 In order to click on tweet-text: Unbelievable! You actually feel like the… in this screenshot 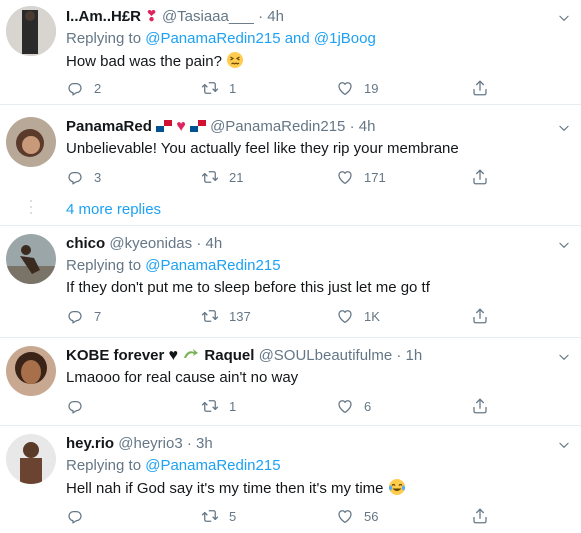, I will do `click(262, 148)`.